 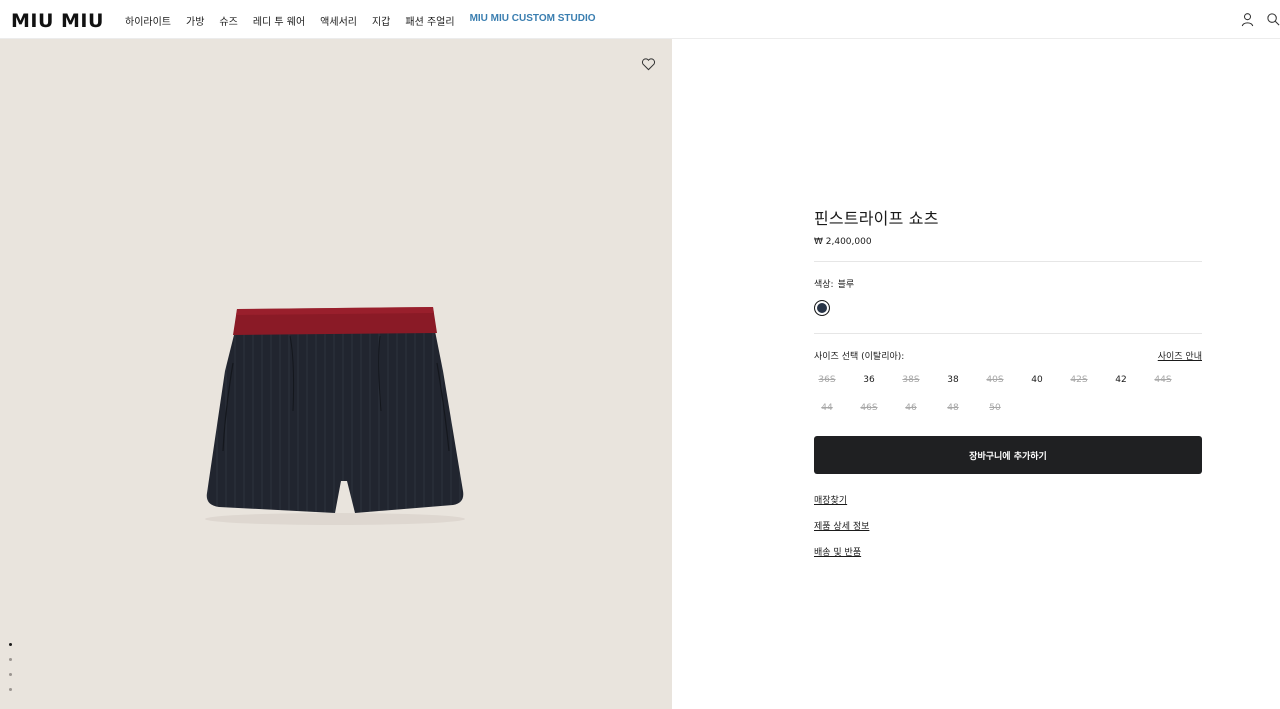 I want to click on size-option: 44S, so click(x=1163, y=380).